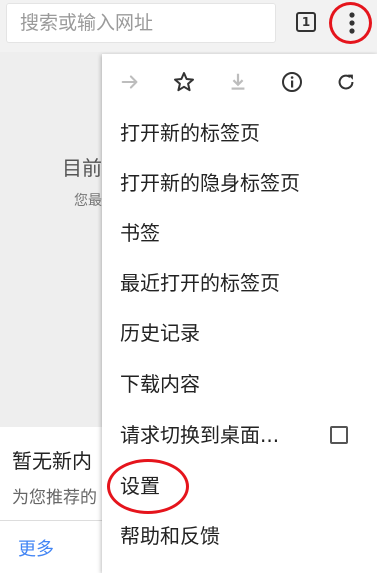 The image size is (377, 573). I want to click on more-options-button, so click(352, 23).